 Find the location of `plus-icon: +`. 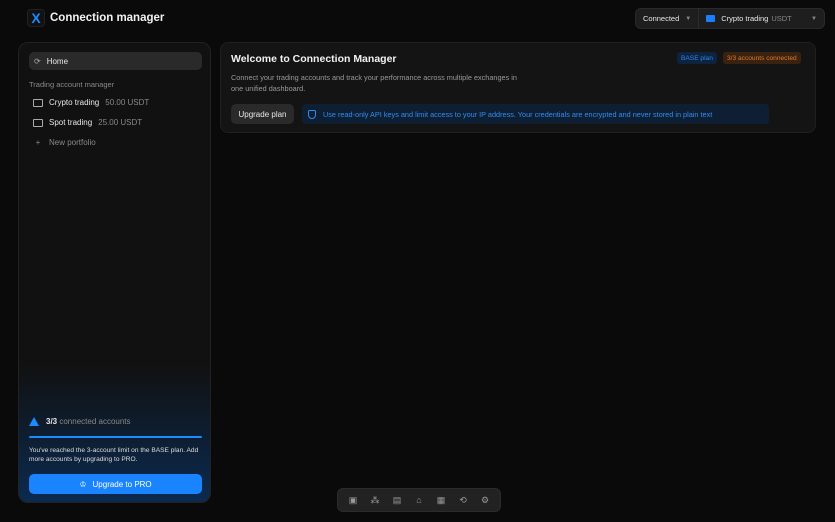

plus-icon: + is located at coordinates (38, 142).